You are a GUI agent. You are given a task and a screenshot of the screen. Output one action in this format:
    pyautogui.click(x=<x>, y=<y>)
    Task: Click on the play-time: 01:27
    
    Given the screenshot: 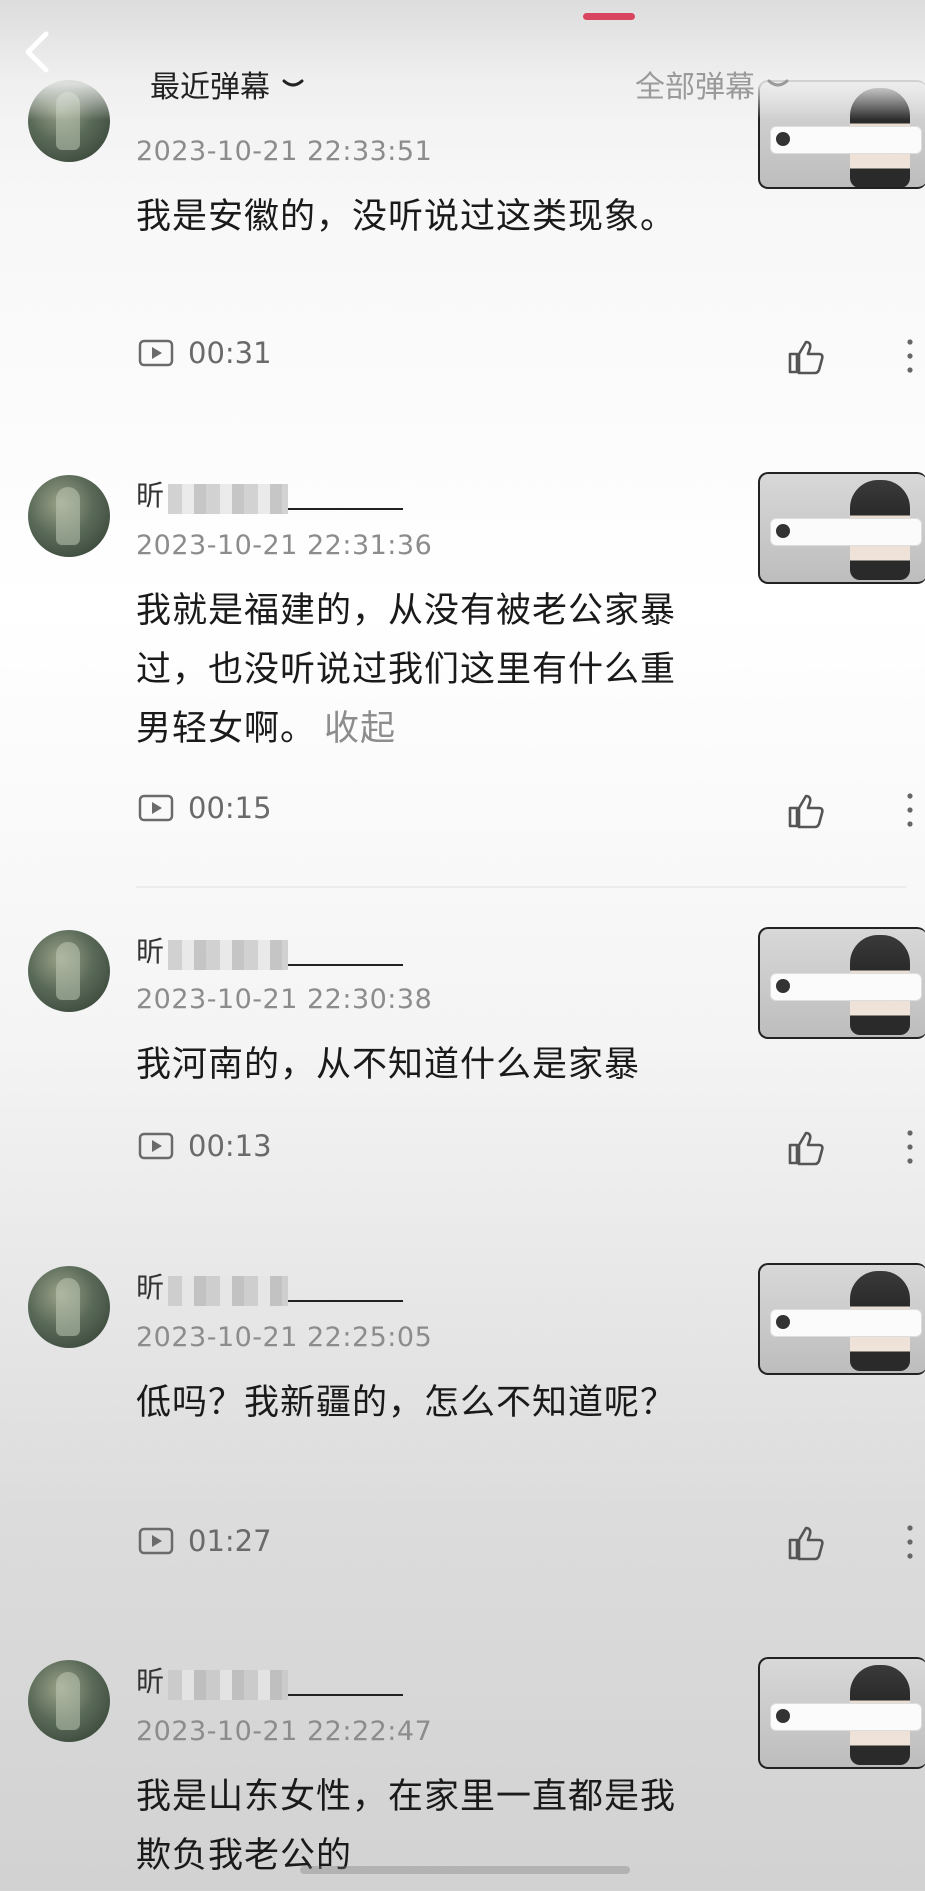 What is the action you would take?
    pyautogui.click(x=230, y=1541)
    